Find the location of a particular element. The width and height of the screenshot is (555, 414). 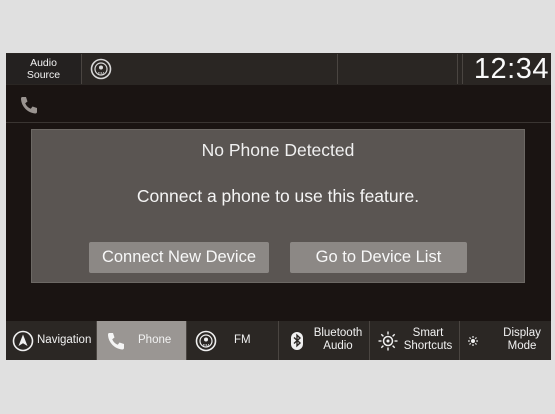

bluetooth-audio-label: Bluetooth Audio is located at coordinates (338, 340).